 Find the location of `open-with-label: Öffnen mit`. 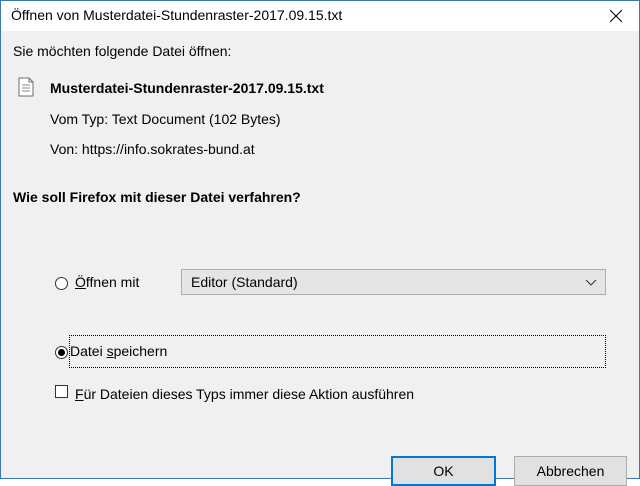

open-with-label: Öffnen mit is located at coordinates (107, 282).